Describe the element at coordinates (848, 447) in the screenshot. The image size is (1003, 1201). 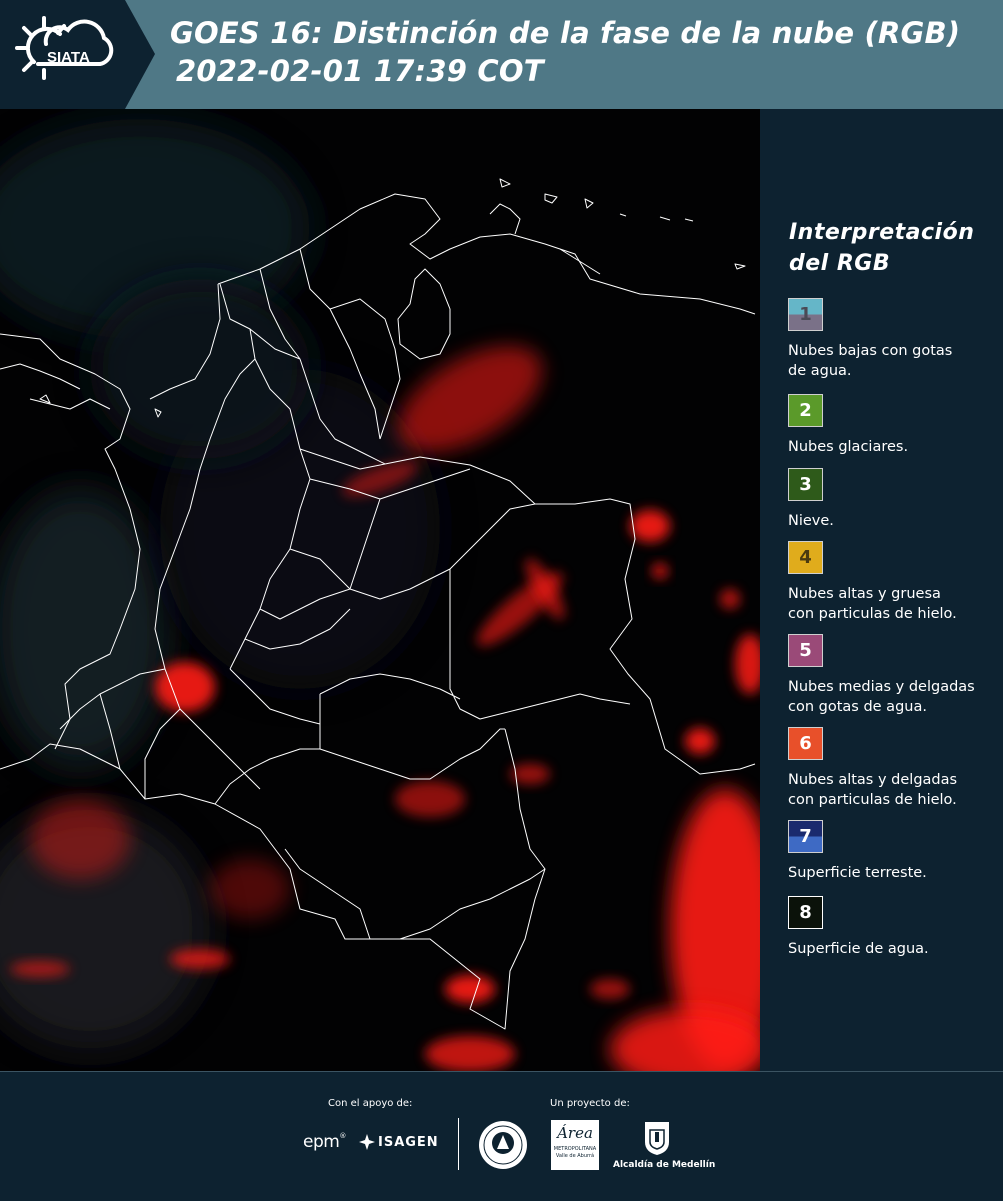
I see `legend-label-2-line-1: Nubes glaciares.` at that location.